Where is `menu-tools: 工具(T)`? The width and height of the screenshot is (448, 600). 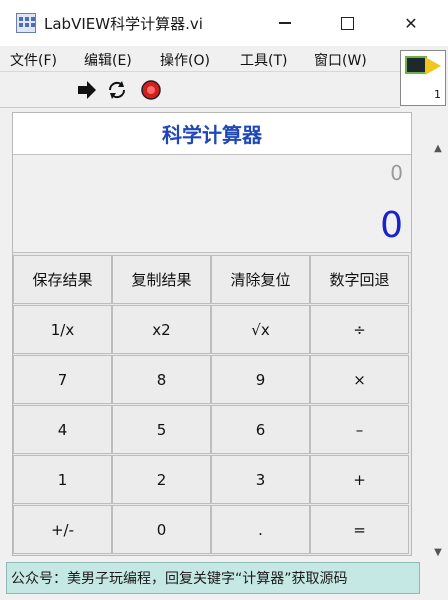 menu-tools: 工具(T) is located at coordinates (263, 60).